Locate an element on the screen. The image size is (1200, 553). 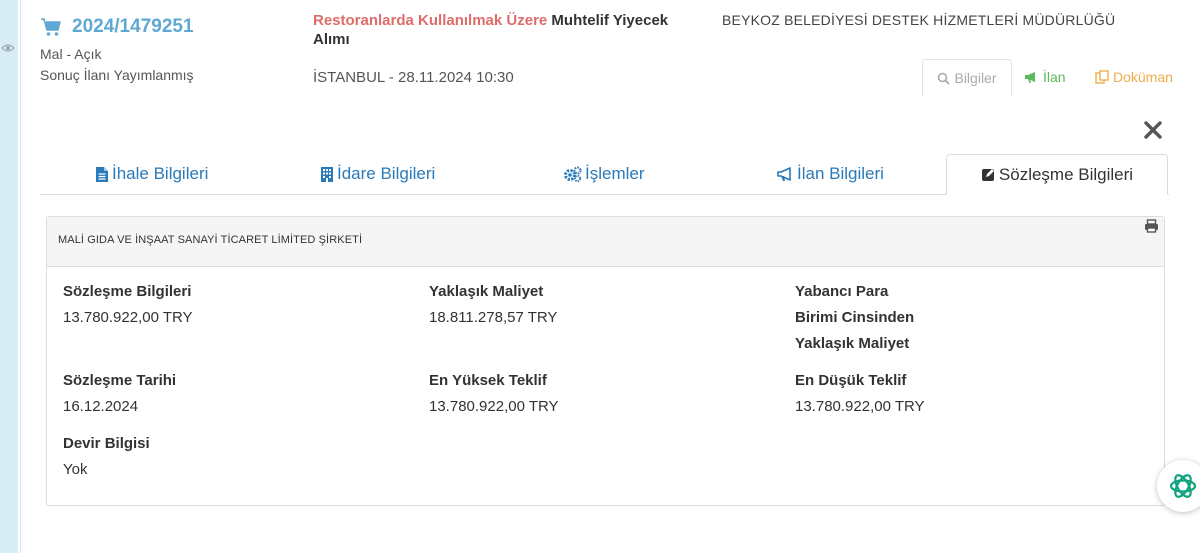
lowest-bid-label: En Düşük Teklif is located at coordinates (851, 380).